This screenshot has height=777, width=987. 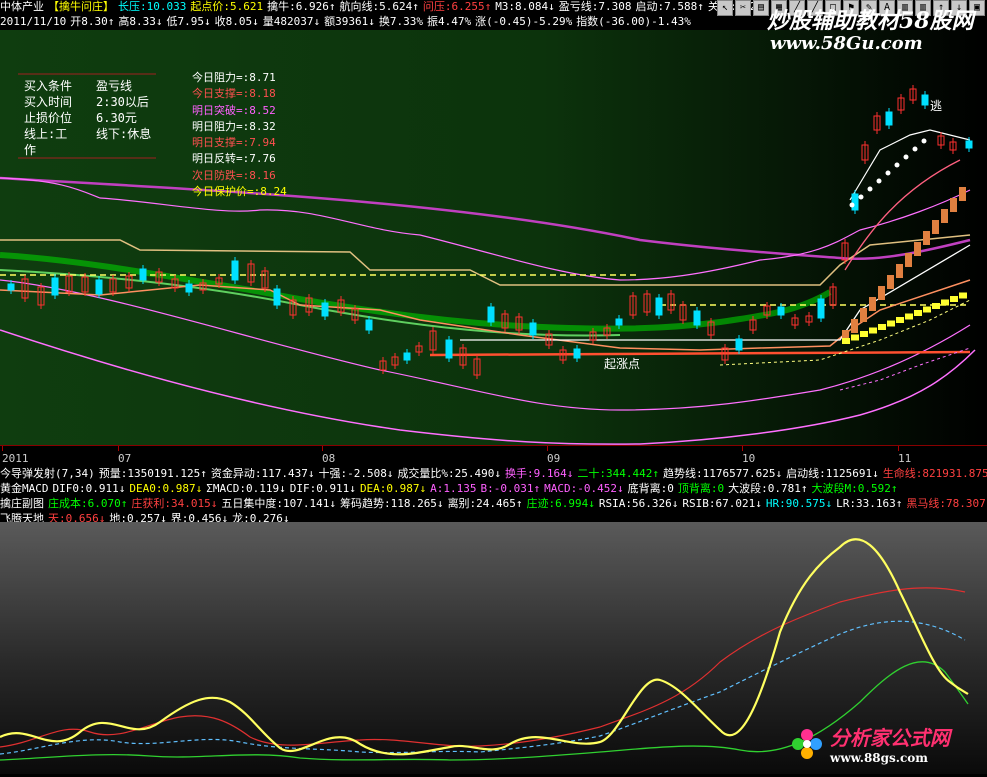 What do you see at coordinates (743, 8) in the screenshot?
I see `cut-icon: ✂` at bounding box center [743, 8].